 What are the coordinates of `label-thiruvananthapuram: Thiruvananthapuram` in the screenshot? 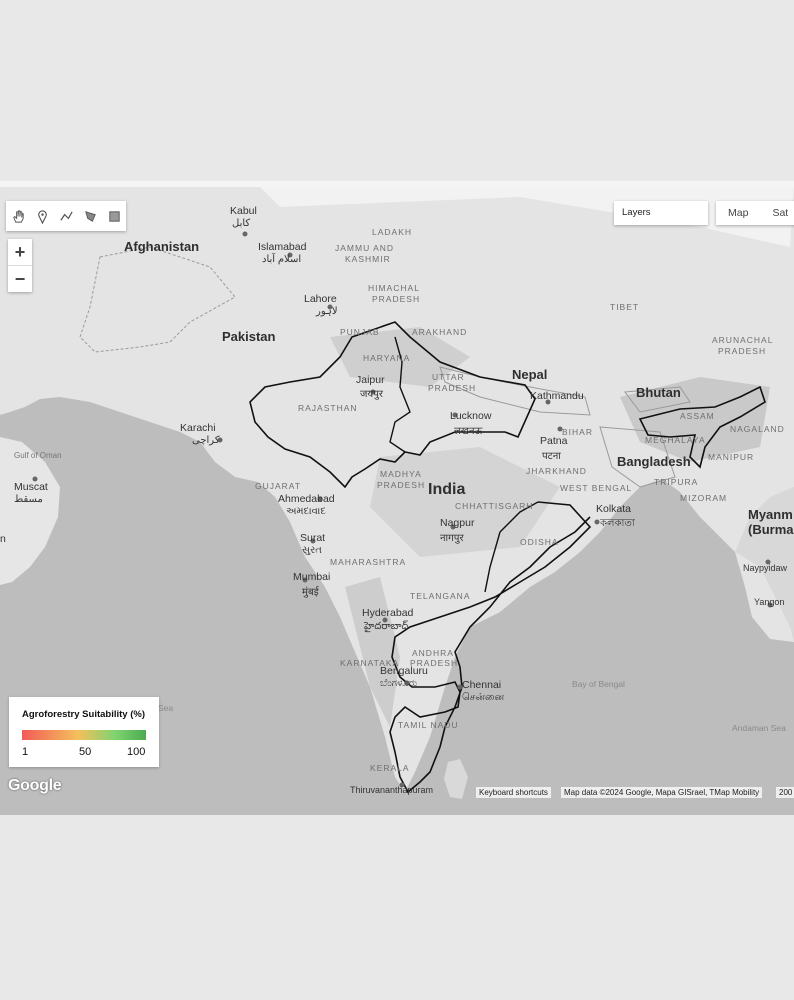 It's located at (392, 790).